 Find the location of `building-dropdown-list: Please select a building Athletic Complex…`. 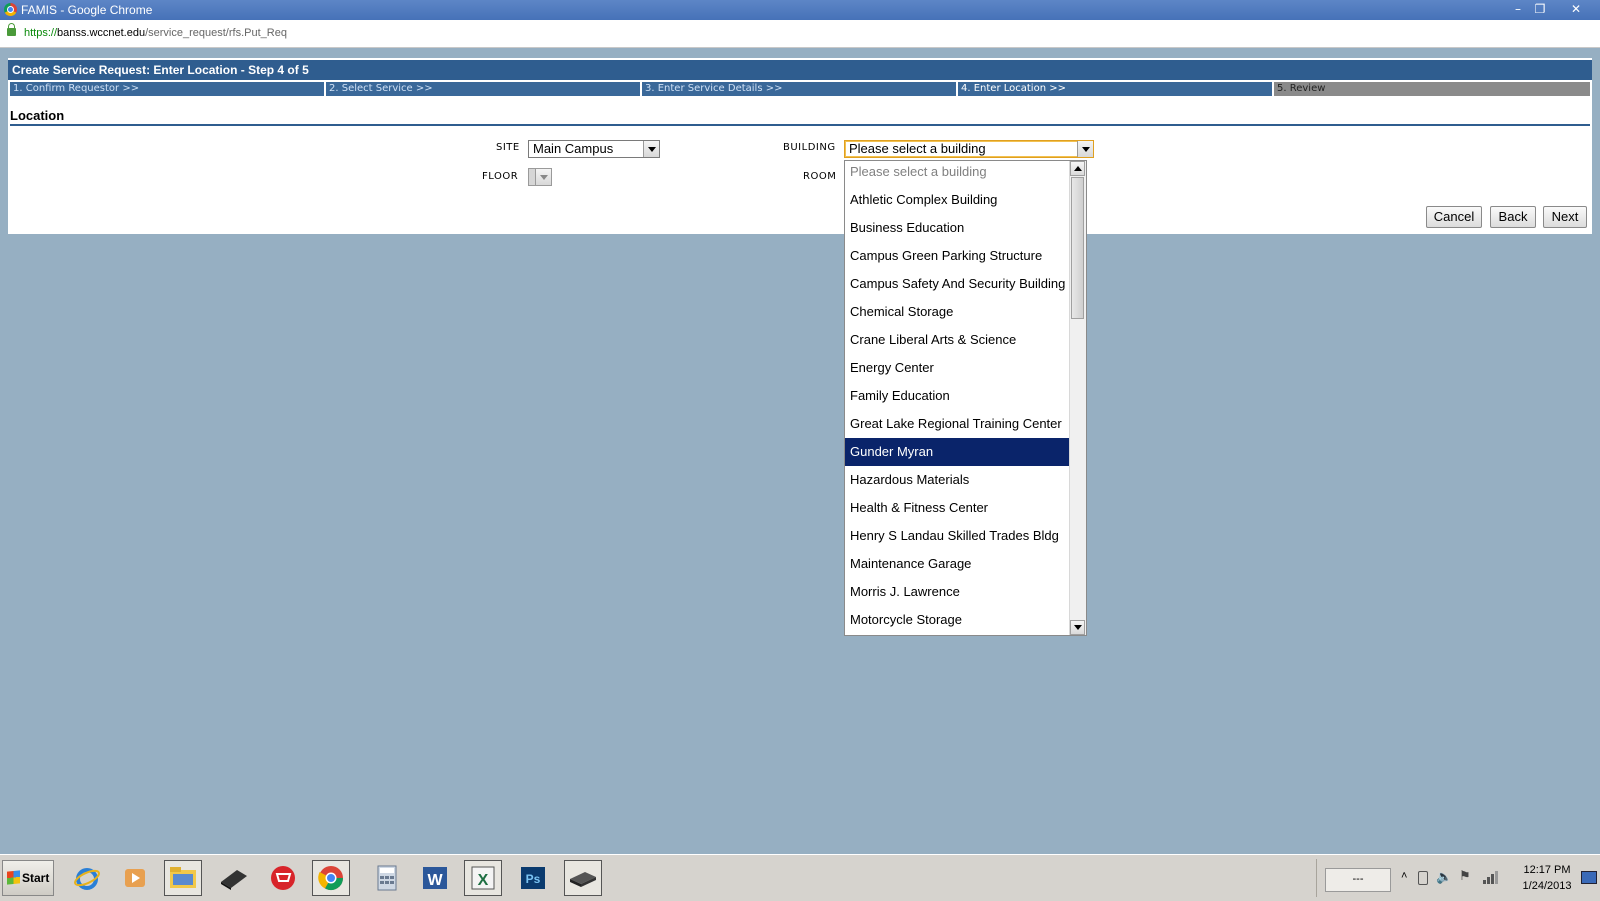

building-dropdown-list: Please select a building Athletic Complex… is located at coordinates (965, 398).